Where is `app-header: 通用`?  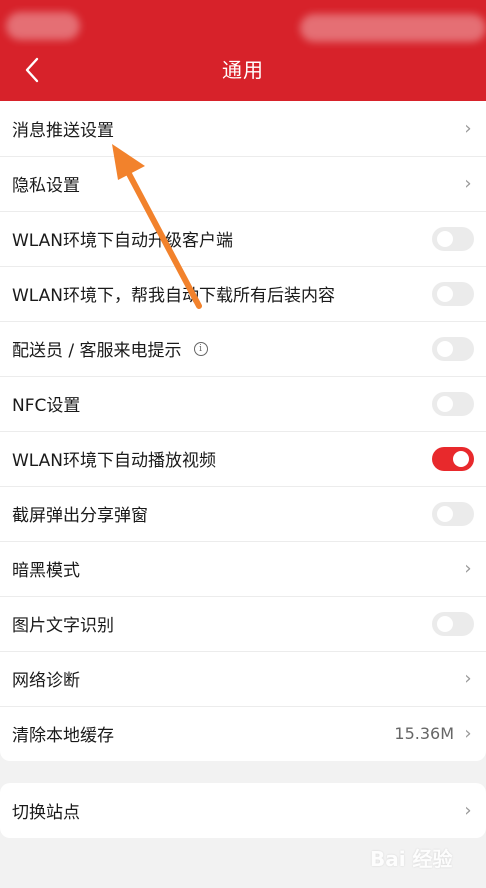 app-header: 通用 is located at coordinates (243, 50).